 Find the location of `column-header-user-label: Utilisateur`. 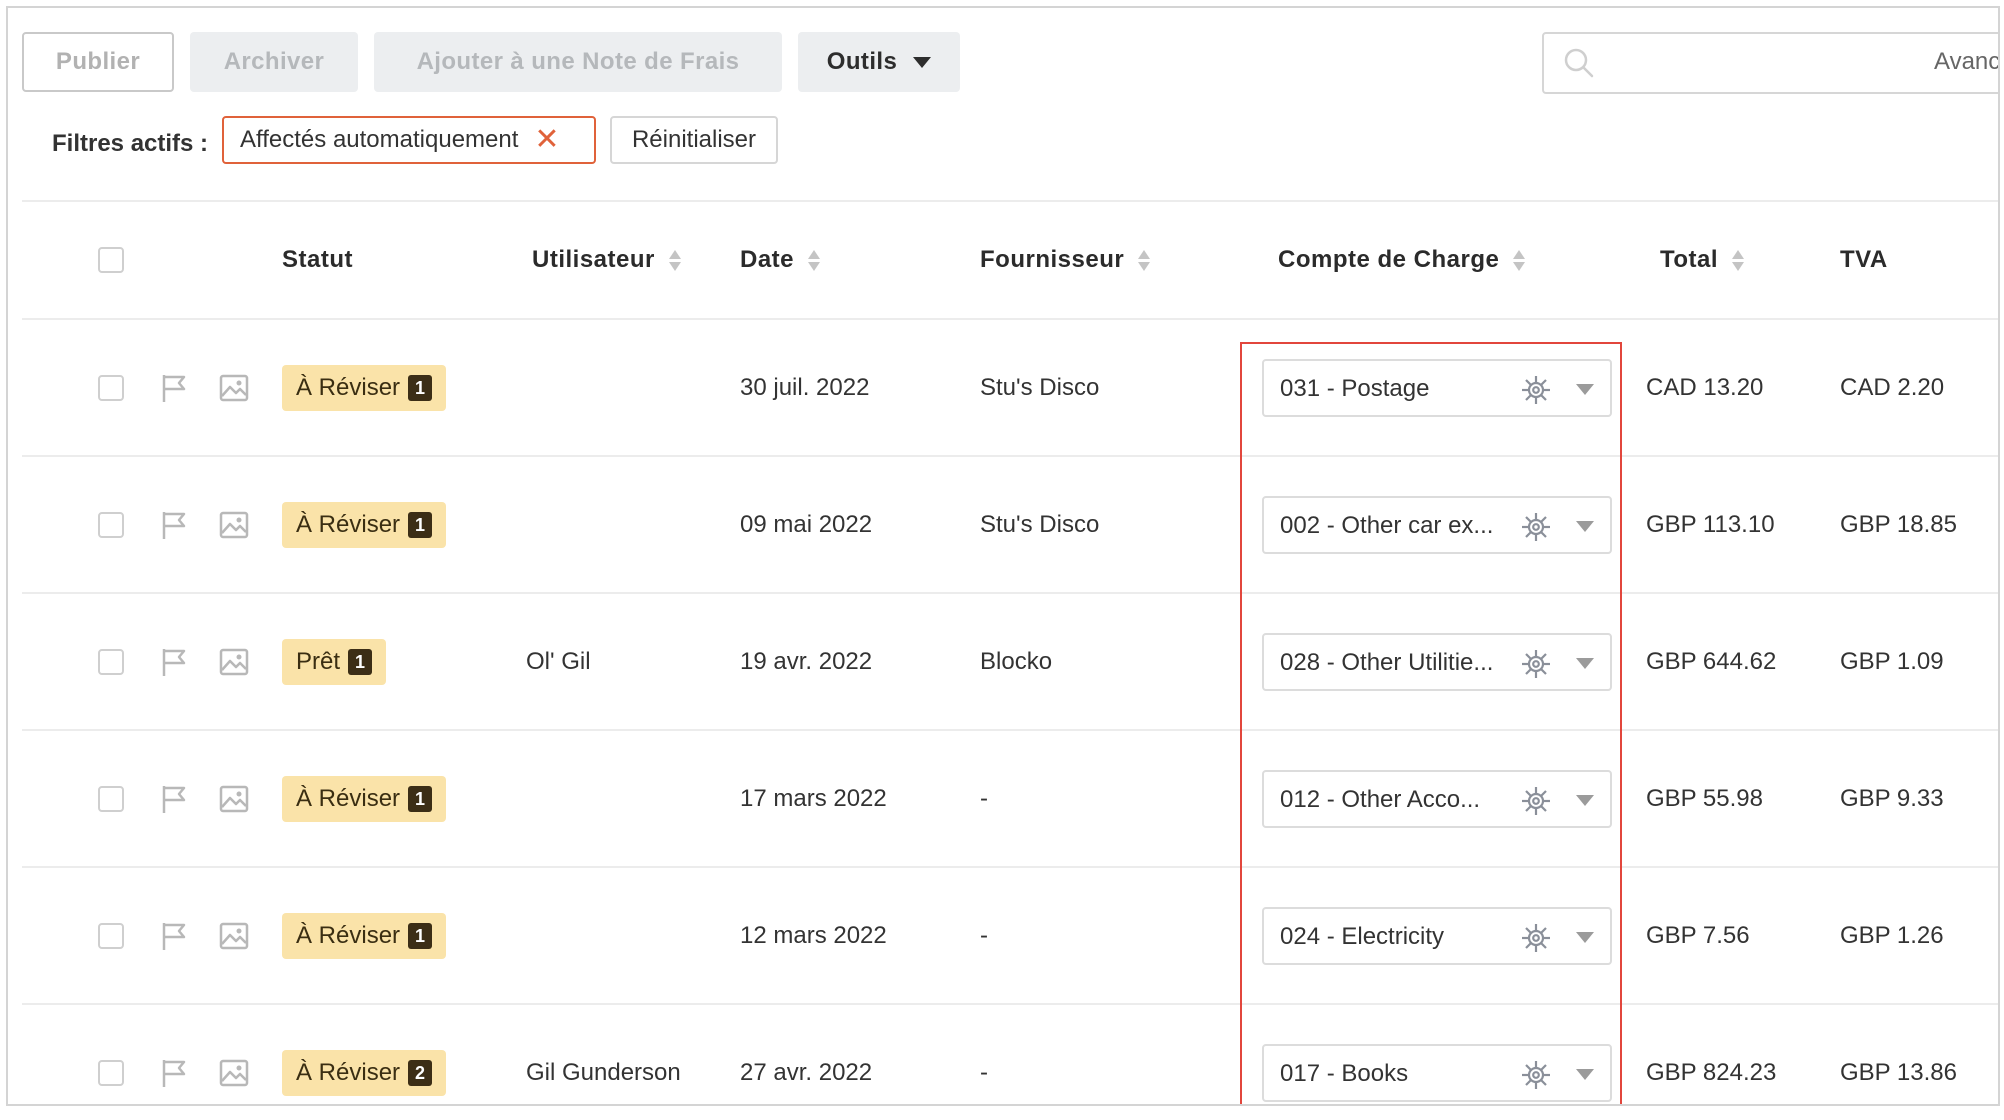

column-header-user-label: Utilisateur is located at coordinates (593, 259).